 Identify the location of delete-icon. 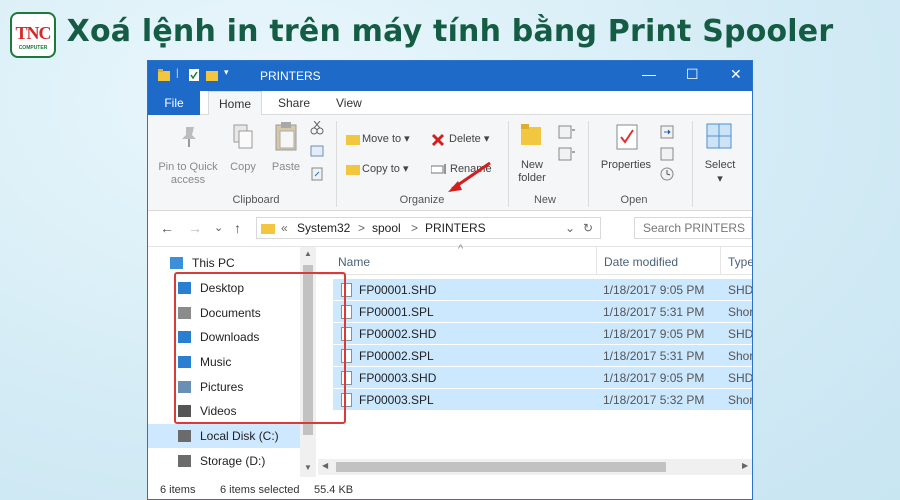
(438, 140).